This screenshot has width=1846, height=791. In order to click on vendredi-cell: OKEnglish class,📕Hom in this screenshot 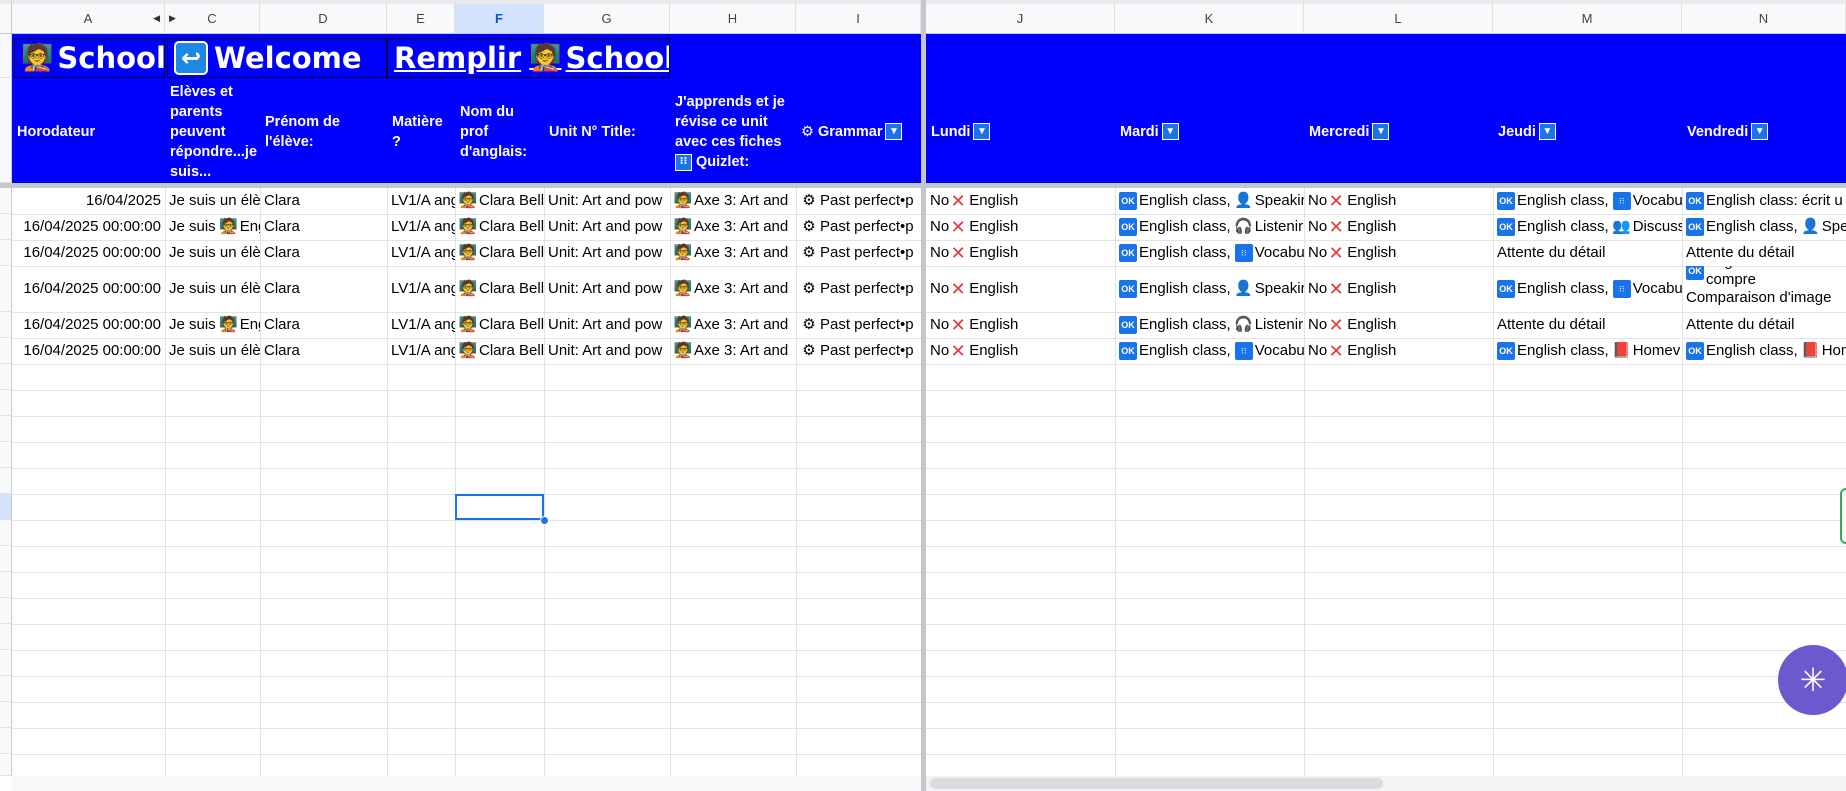, I will do `click(1764, 351)`.